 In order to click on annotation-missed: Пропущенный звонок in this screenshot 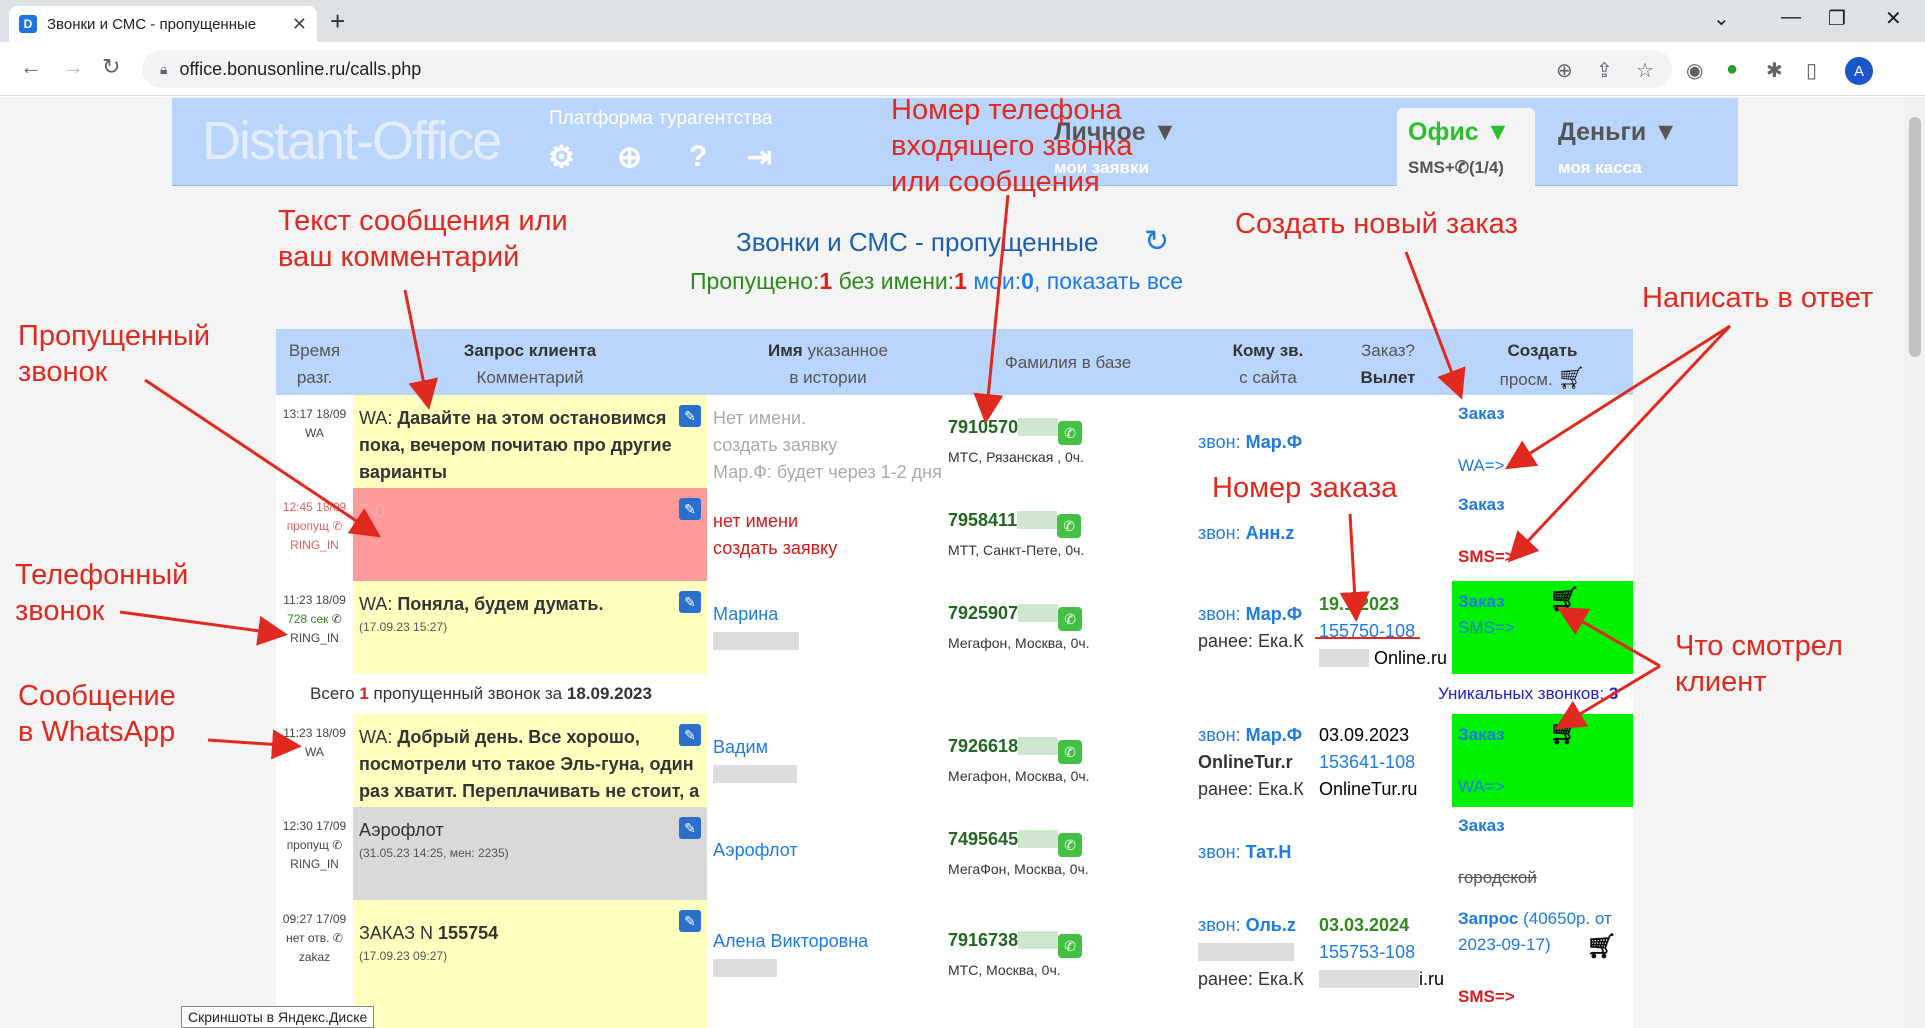, I will do `click(114, 354)`.